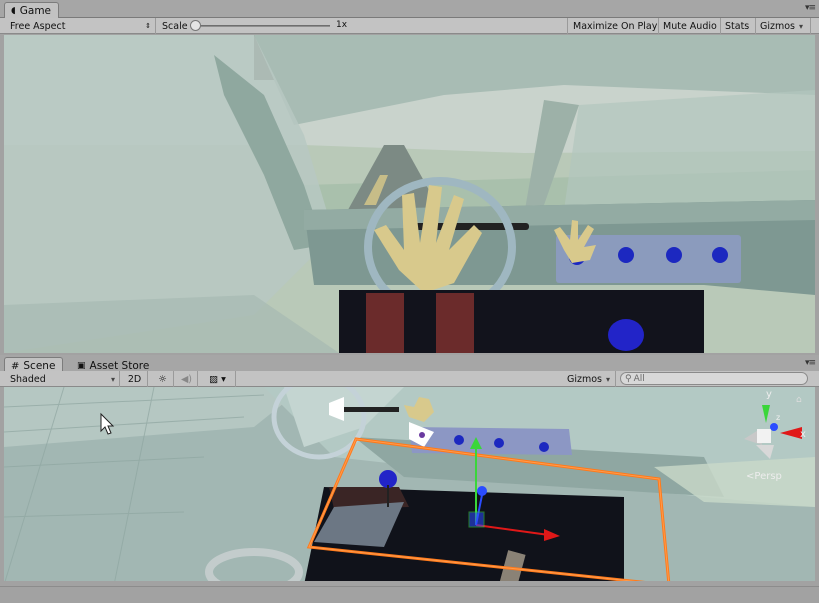 This screenshot has height=603, width=819. I want to click on tab-game-label: Game, so click(35, 11).